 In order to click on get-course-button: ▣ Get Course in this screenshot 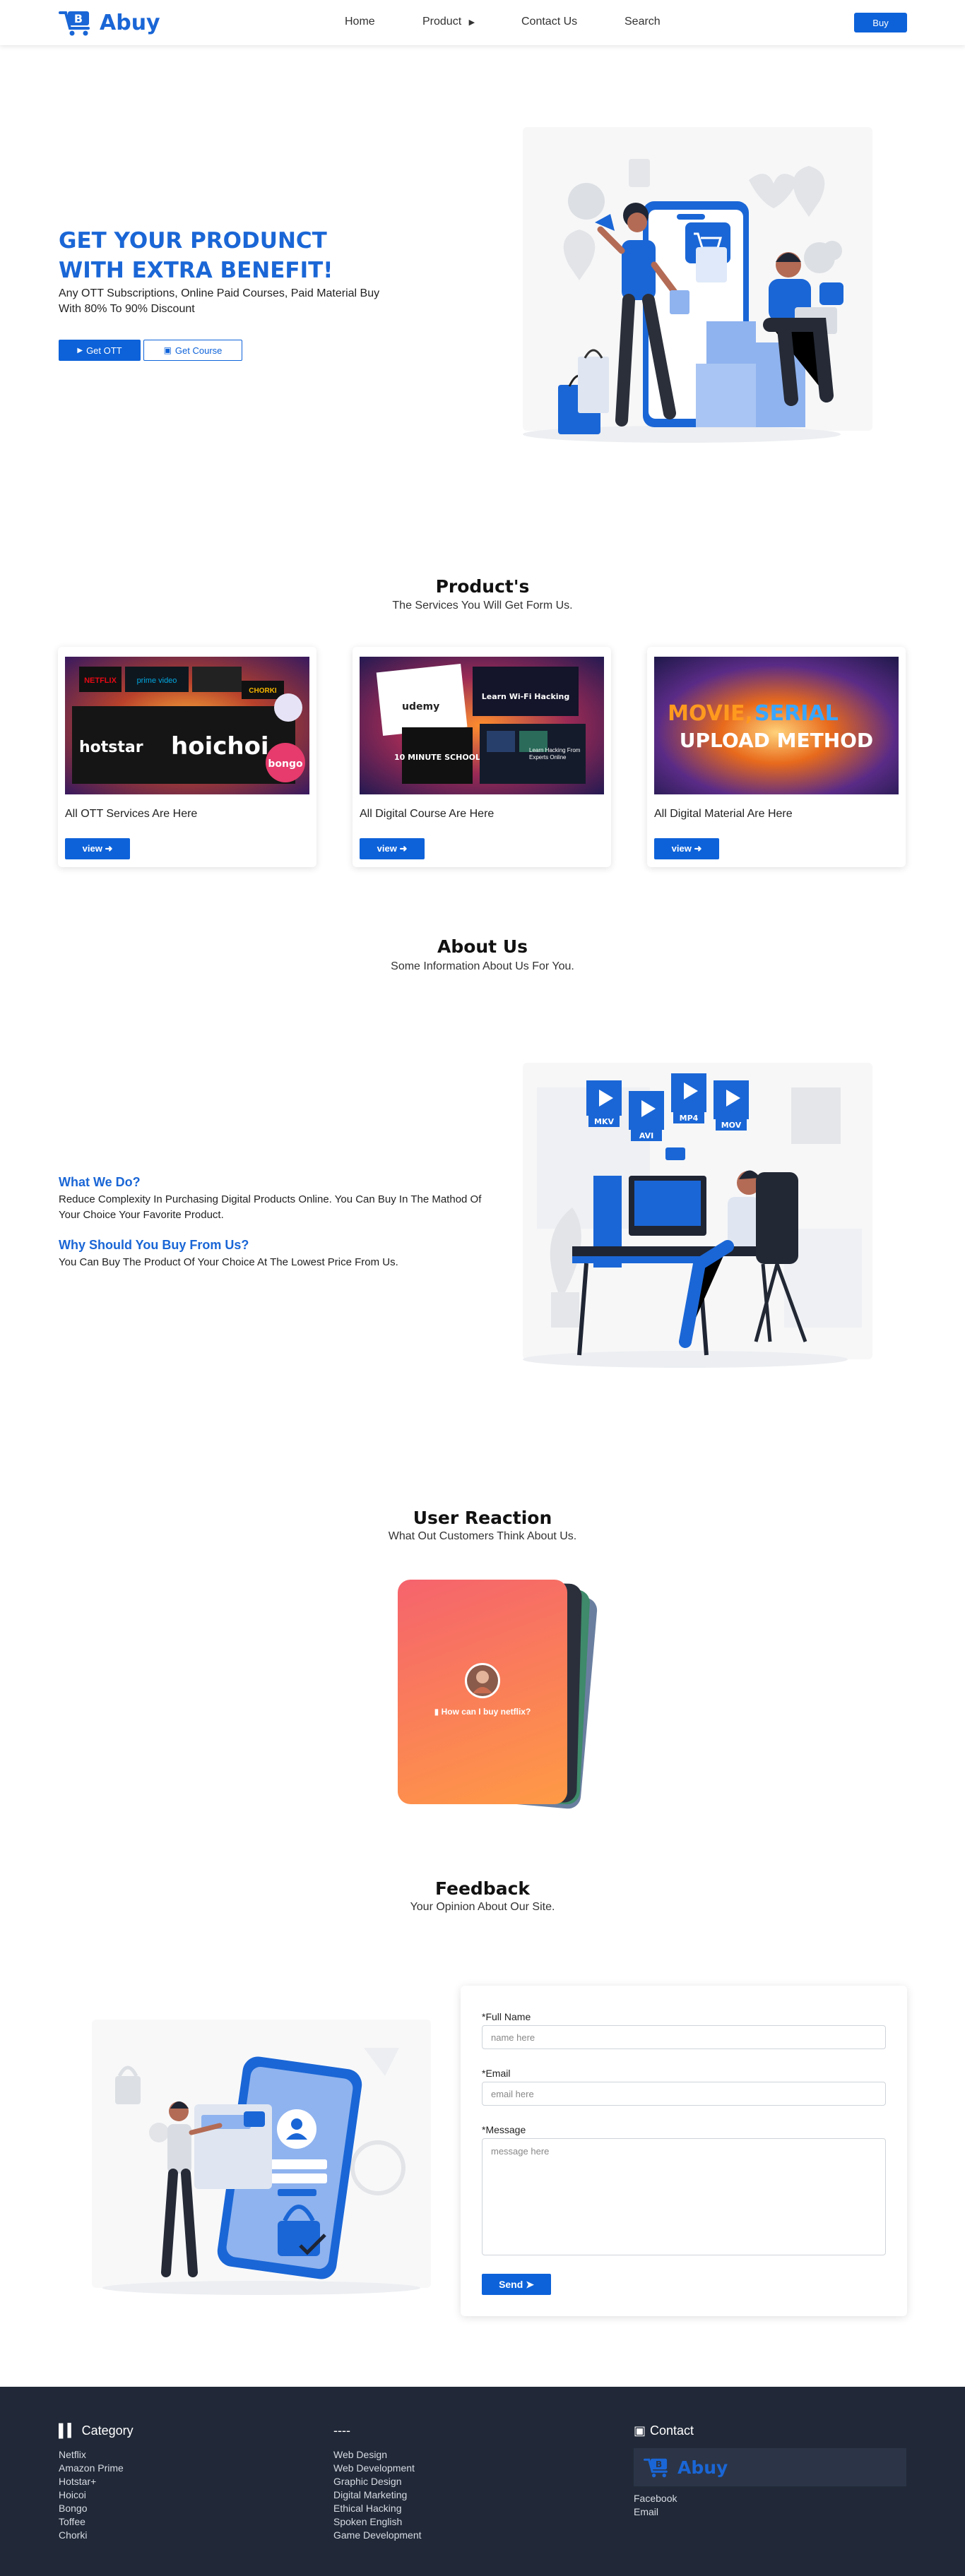, I will do `click(192, 350)`.